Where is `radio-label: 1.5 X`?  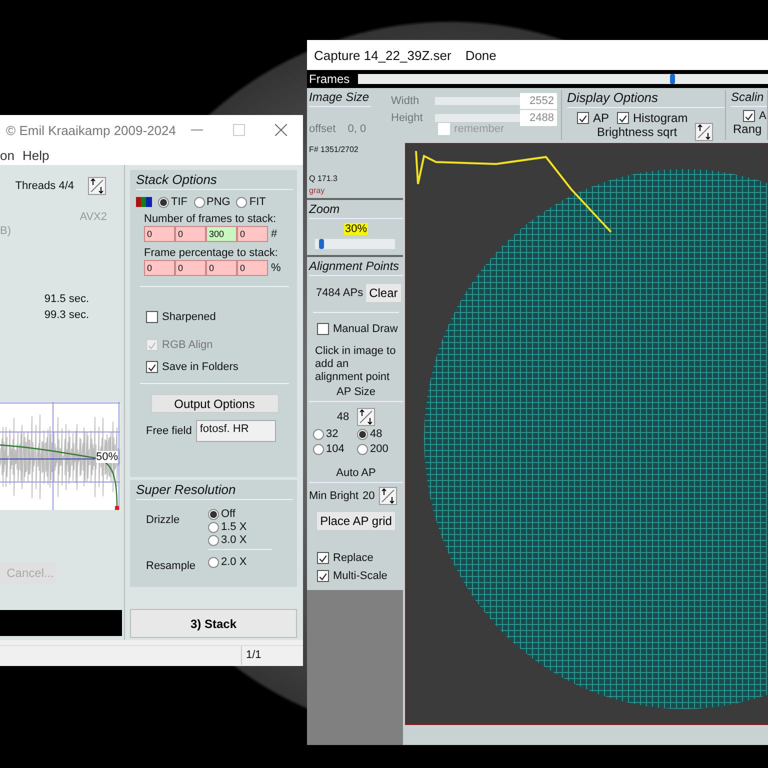
radio-label: 1.5 X is located at coordinates (234, 527).